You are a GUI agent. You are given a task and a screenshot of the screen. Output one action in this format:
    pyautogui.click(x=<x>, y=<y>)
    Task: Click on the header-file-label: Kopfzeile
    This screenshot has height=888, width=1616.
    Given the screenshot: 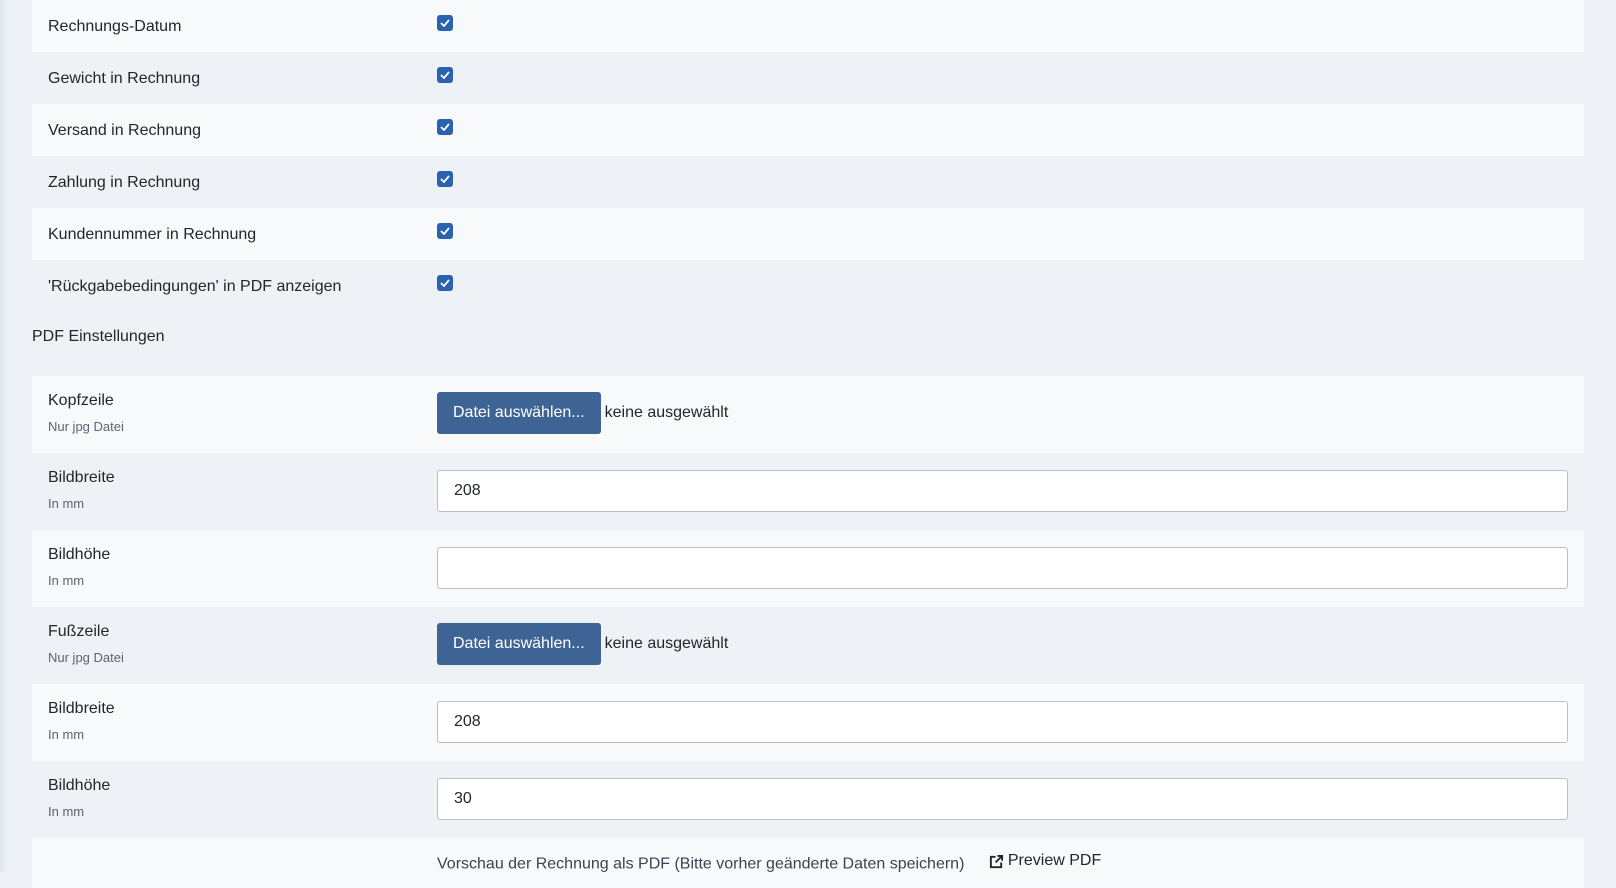 What is the action you would take?
    pyautogui.click(x=81, y=400)
    